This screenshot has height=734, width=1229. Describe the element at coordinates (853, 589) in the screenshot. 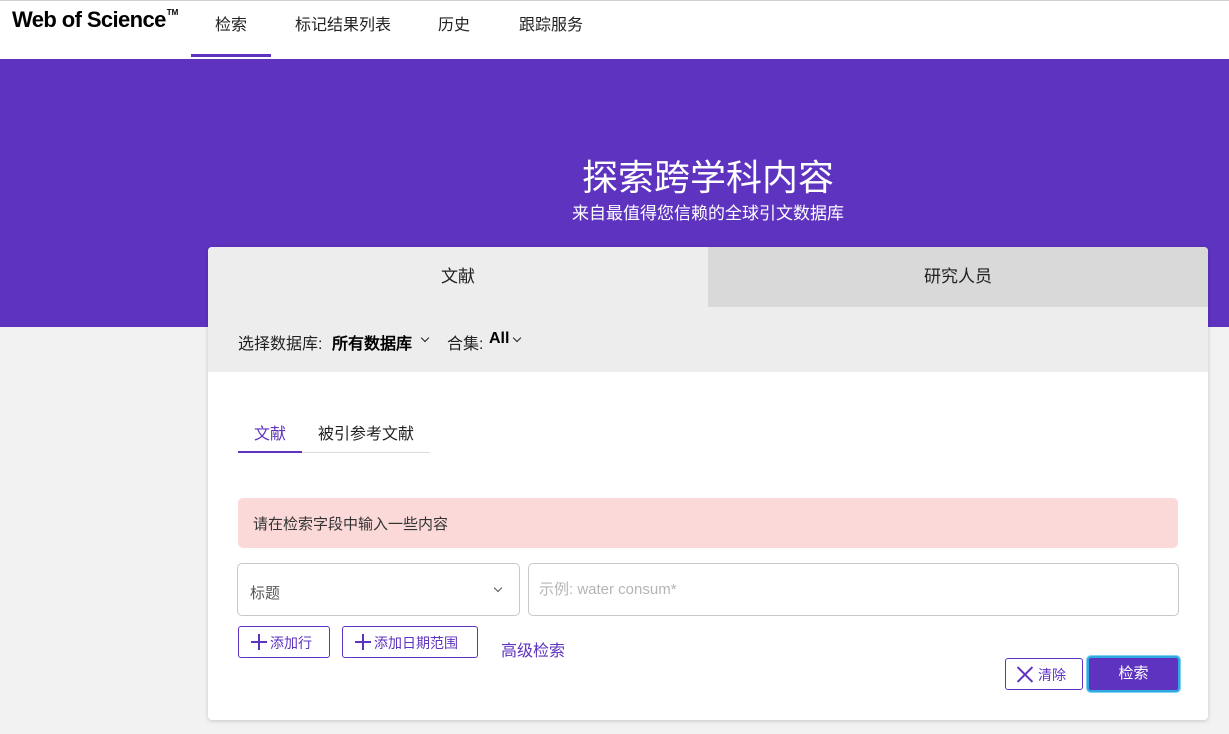

I see `search-input` at that location.